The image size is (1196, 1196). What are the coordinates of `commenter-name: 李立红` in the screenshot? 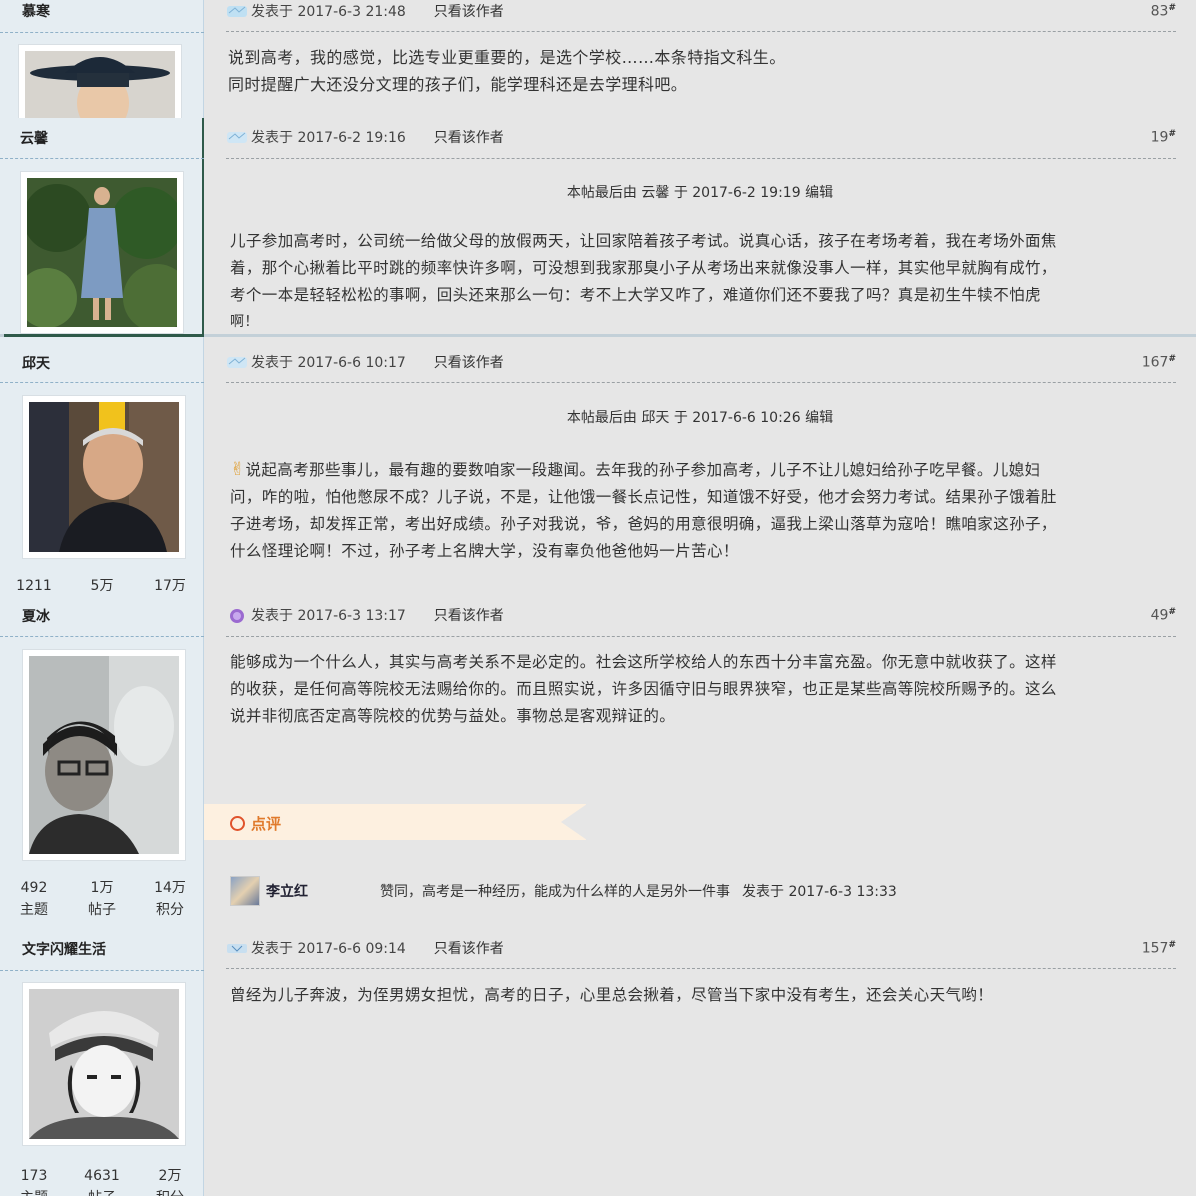 It's located at (323, 891).